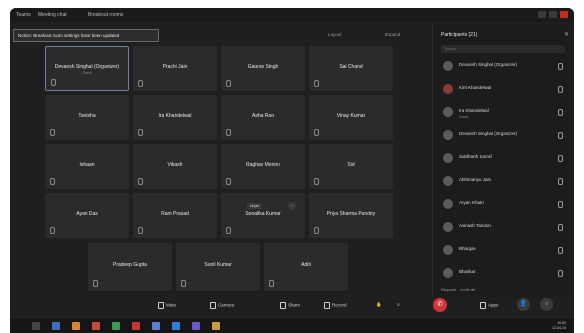  Describe the element at coordinates (503, 159) in the screenshot. I see `participant-row: Siddharth Sarraf` at that location.